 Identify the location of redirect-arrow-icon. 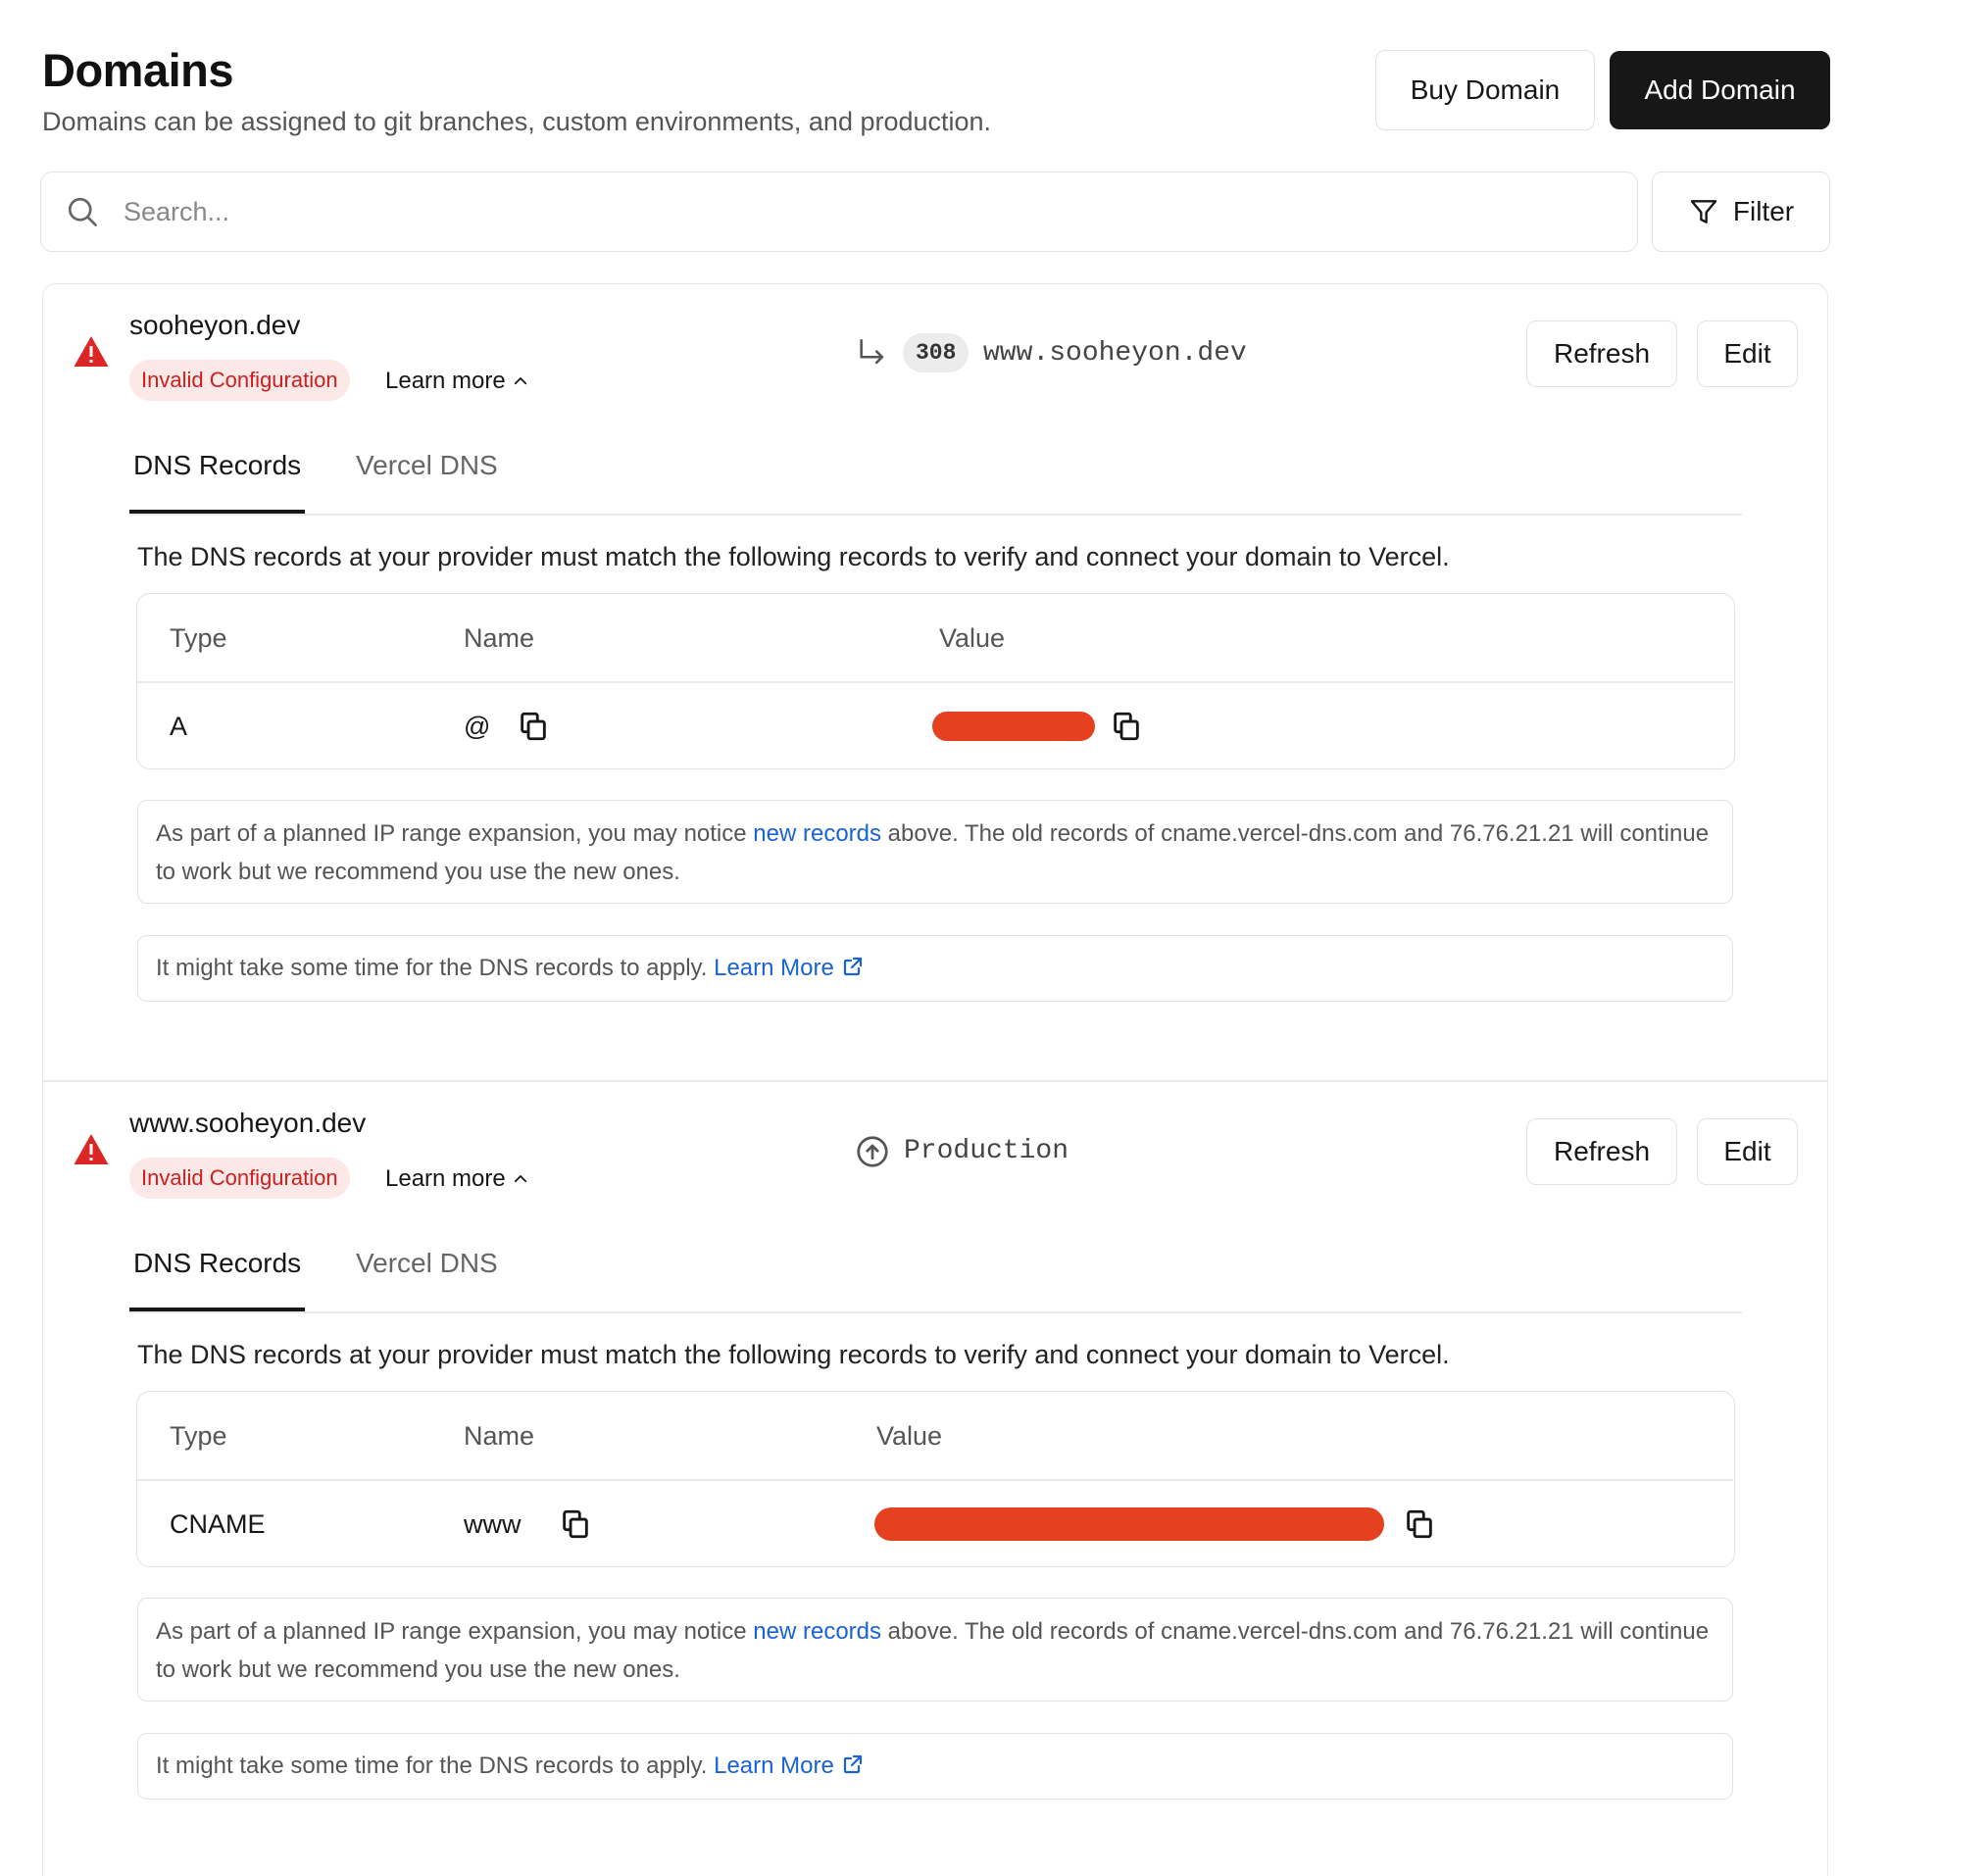
(872, 353).